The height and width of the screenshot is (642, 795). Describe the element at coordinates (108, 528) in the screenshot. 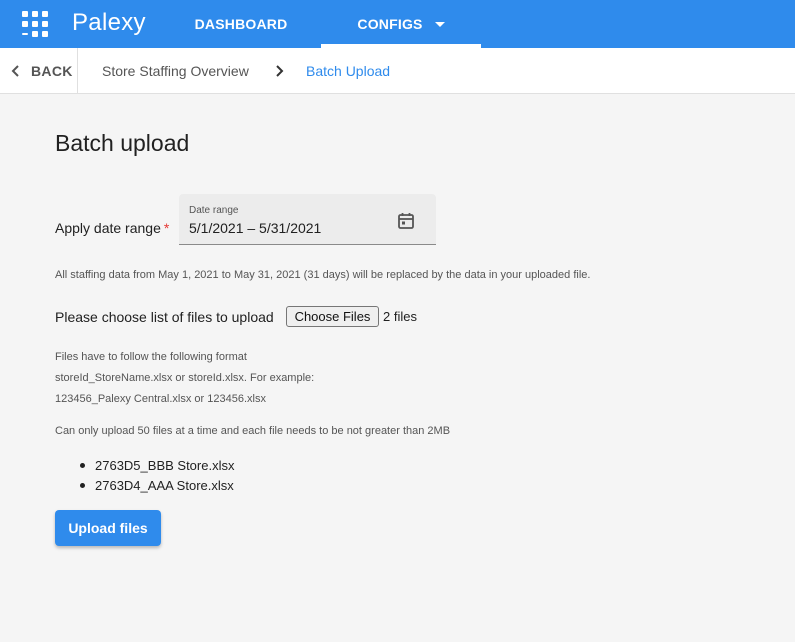

I see `upload-files-button: Upload files` at that location.